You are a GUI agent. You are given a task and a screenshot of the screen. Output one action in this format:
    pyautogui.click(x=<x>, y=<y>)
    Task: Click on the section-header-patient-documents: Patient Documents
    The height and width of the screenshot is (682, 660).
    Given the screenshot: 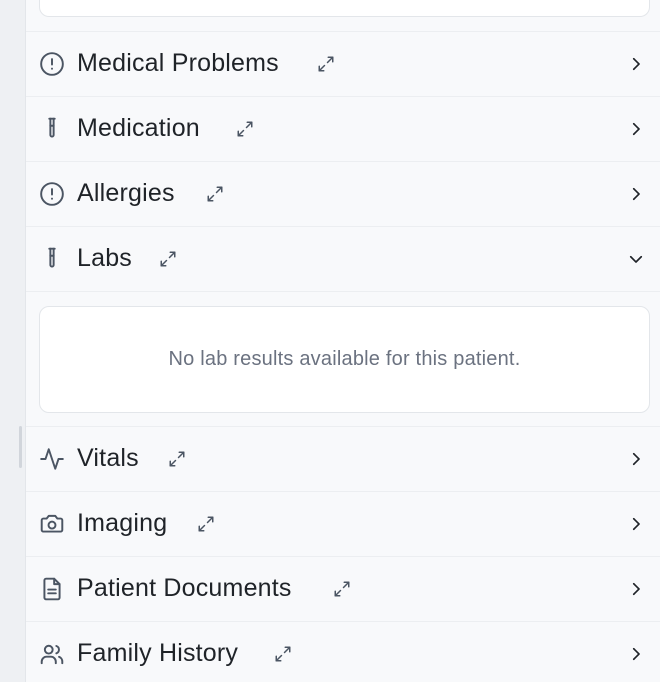 What is the action you would take?
    pyautogui.click(x=343, y=588)
    